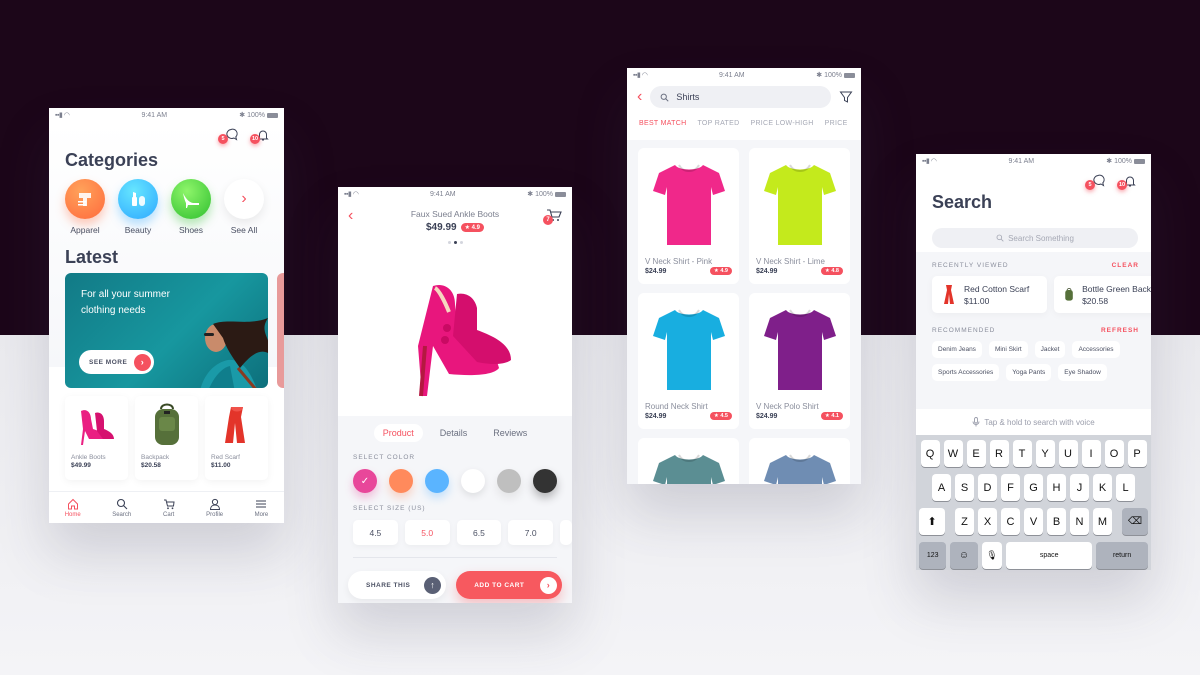 The width and height of the screenshot is (1200, 675). What do you see at coordinates (1102, 521) in the screenshot?
I see `key-m: M` at bounding box center [1102, 521].